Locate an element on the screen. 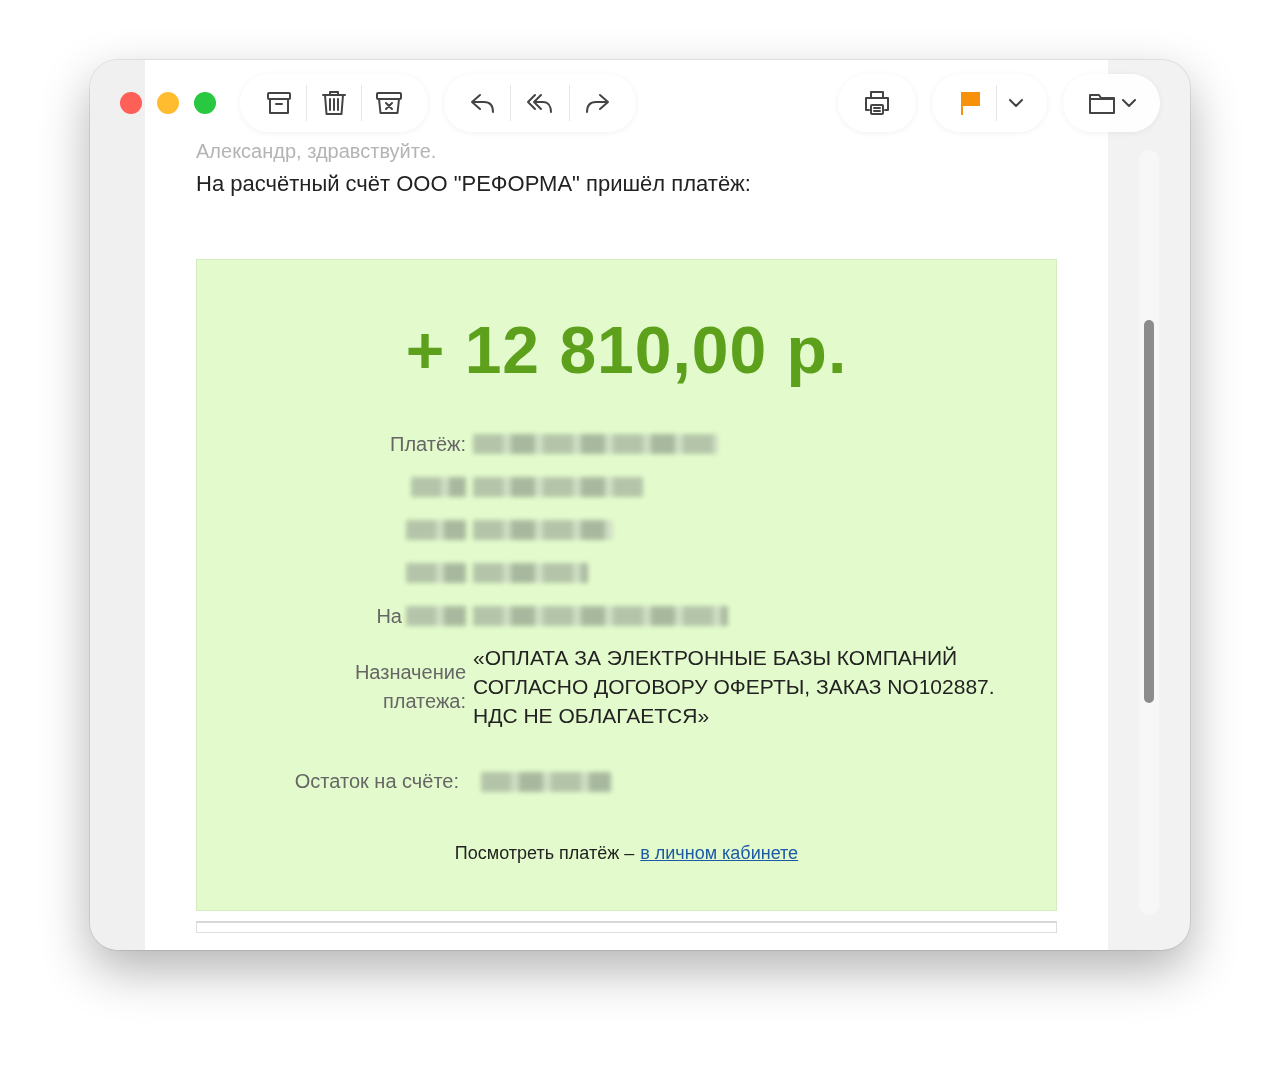 This screenshot has height=1069, width=1280. payment-amount: + 12 810,00 р. is located at coordinates (626, 350).